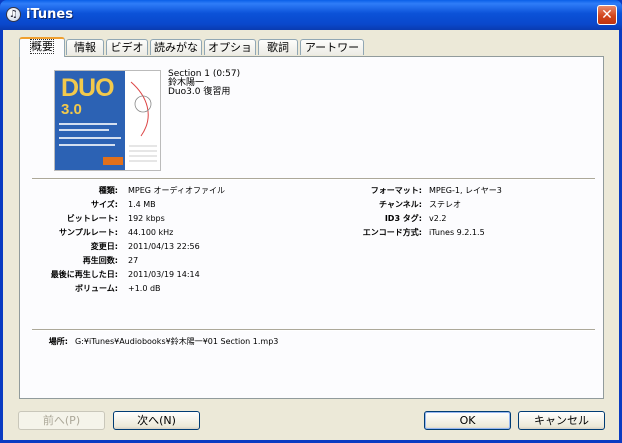  What do you see at coordinates (42, 47) in the screenshot?
I see `tab-summary: 概要` at bounding box center [42, 47].